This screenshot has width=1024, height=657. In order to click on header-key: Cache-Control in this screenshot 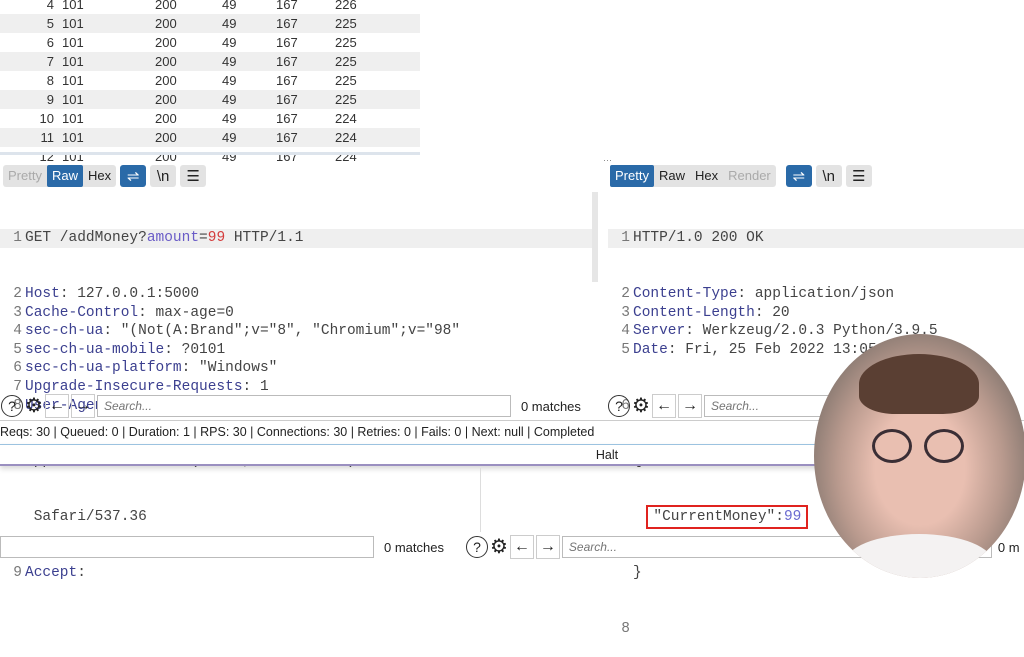, I will do `click(82, 312)`.